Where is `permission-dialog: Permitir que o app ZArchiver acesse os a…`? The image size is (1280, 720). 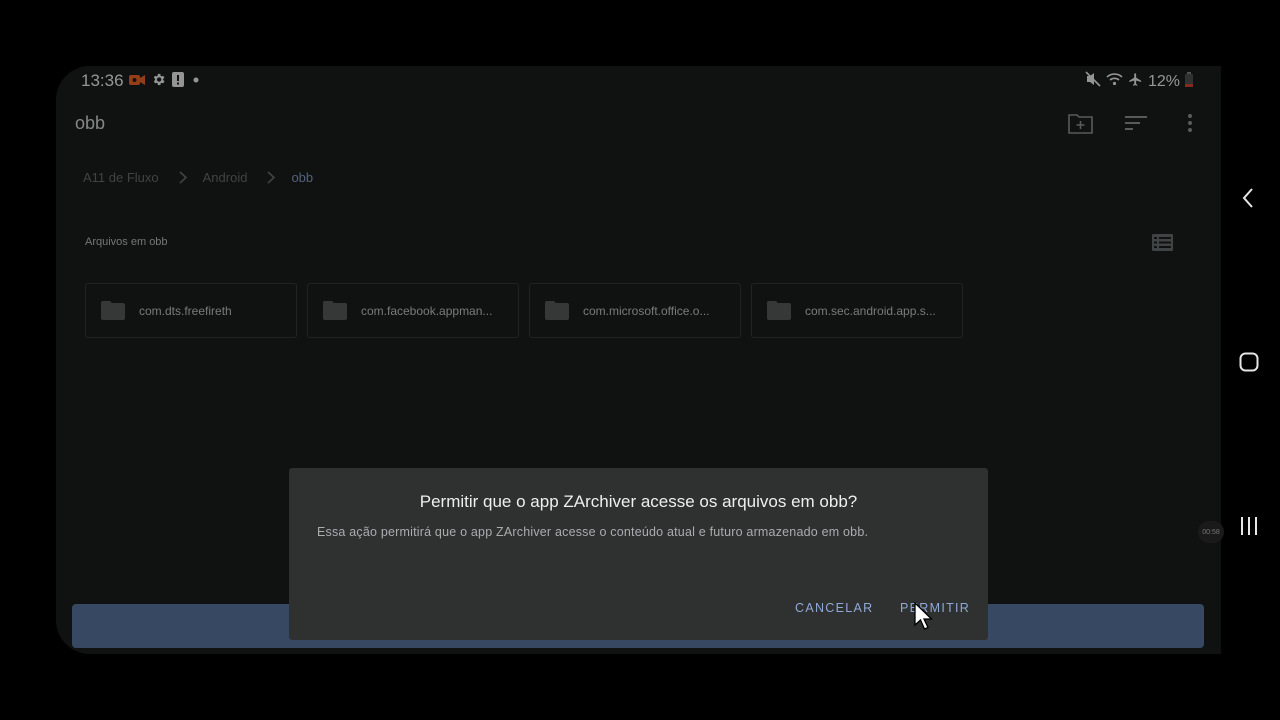
permission-dialog: Permitir que o app ZArchiver acesse os a… is located at coordinates (638, 554).